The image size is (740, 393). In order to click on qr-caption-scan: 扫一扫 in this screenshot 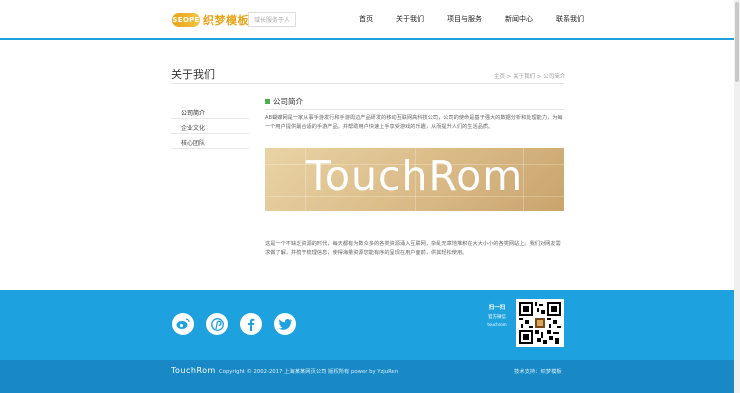, I will do `click(497, 308)`.